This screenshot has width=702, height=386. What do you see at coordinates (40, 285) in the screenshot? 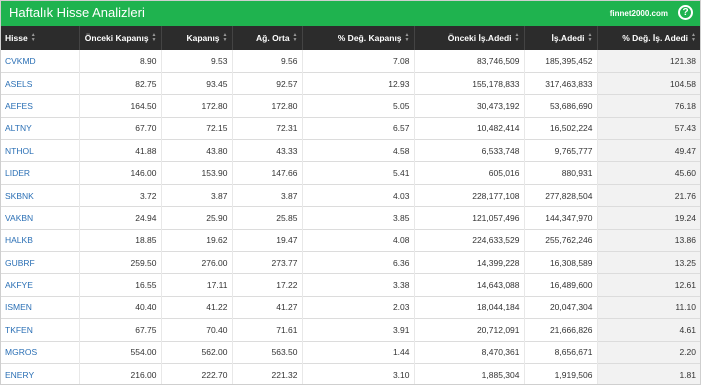
I see `stock-symbol-link: AKFYE` at bounding box center [40, 285].